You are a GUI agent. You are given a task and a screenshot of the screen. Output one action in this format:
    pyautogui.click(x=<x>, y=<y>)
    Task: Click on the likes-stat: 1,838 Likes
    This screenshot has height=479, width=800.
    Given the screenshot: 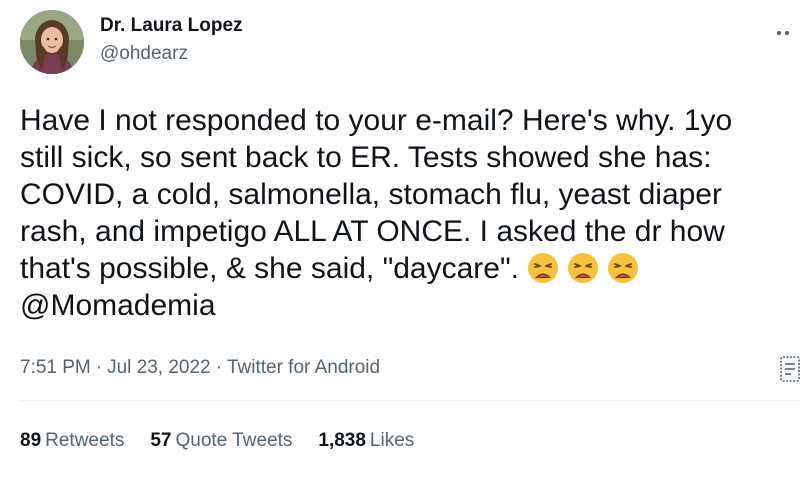 What is the action you would take?
    pyautogui.click(x=366, y=441)
    